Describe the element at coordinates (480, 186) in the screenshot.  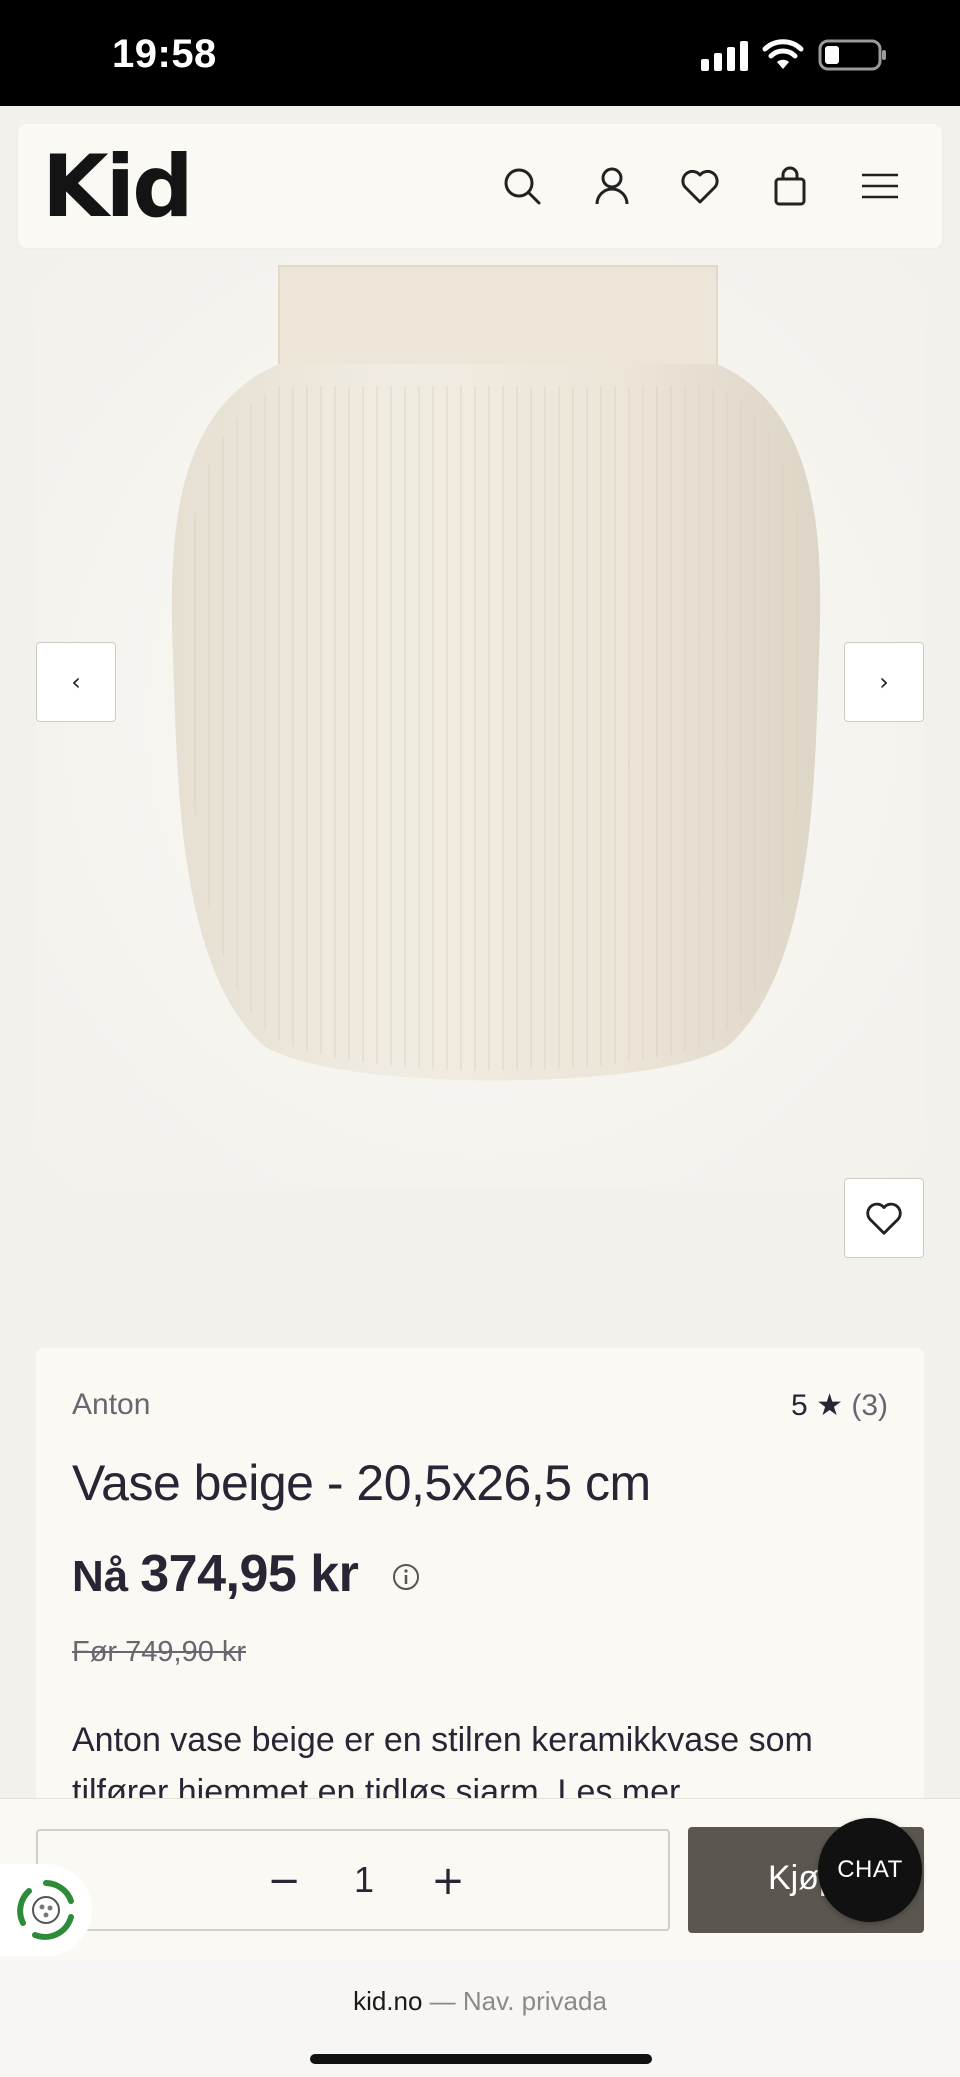
I see `site-header: Kid` at that location.